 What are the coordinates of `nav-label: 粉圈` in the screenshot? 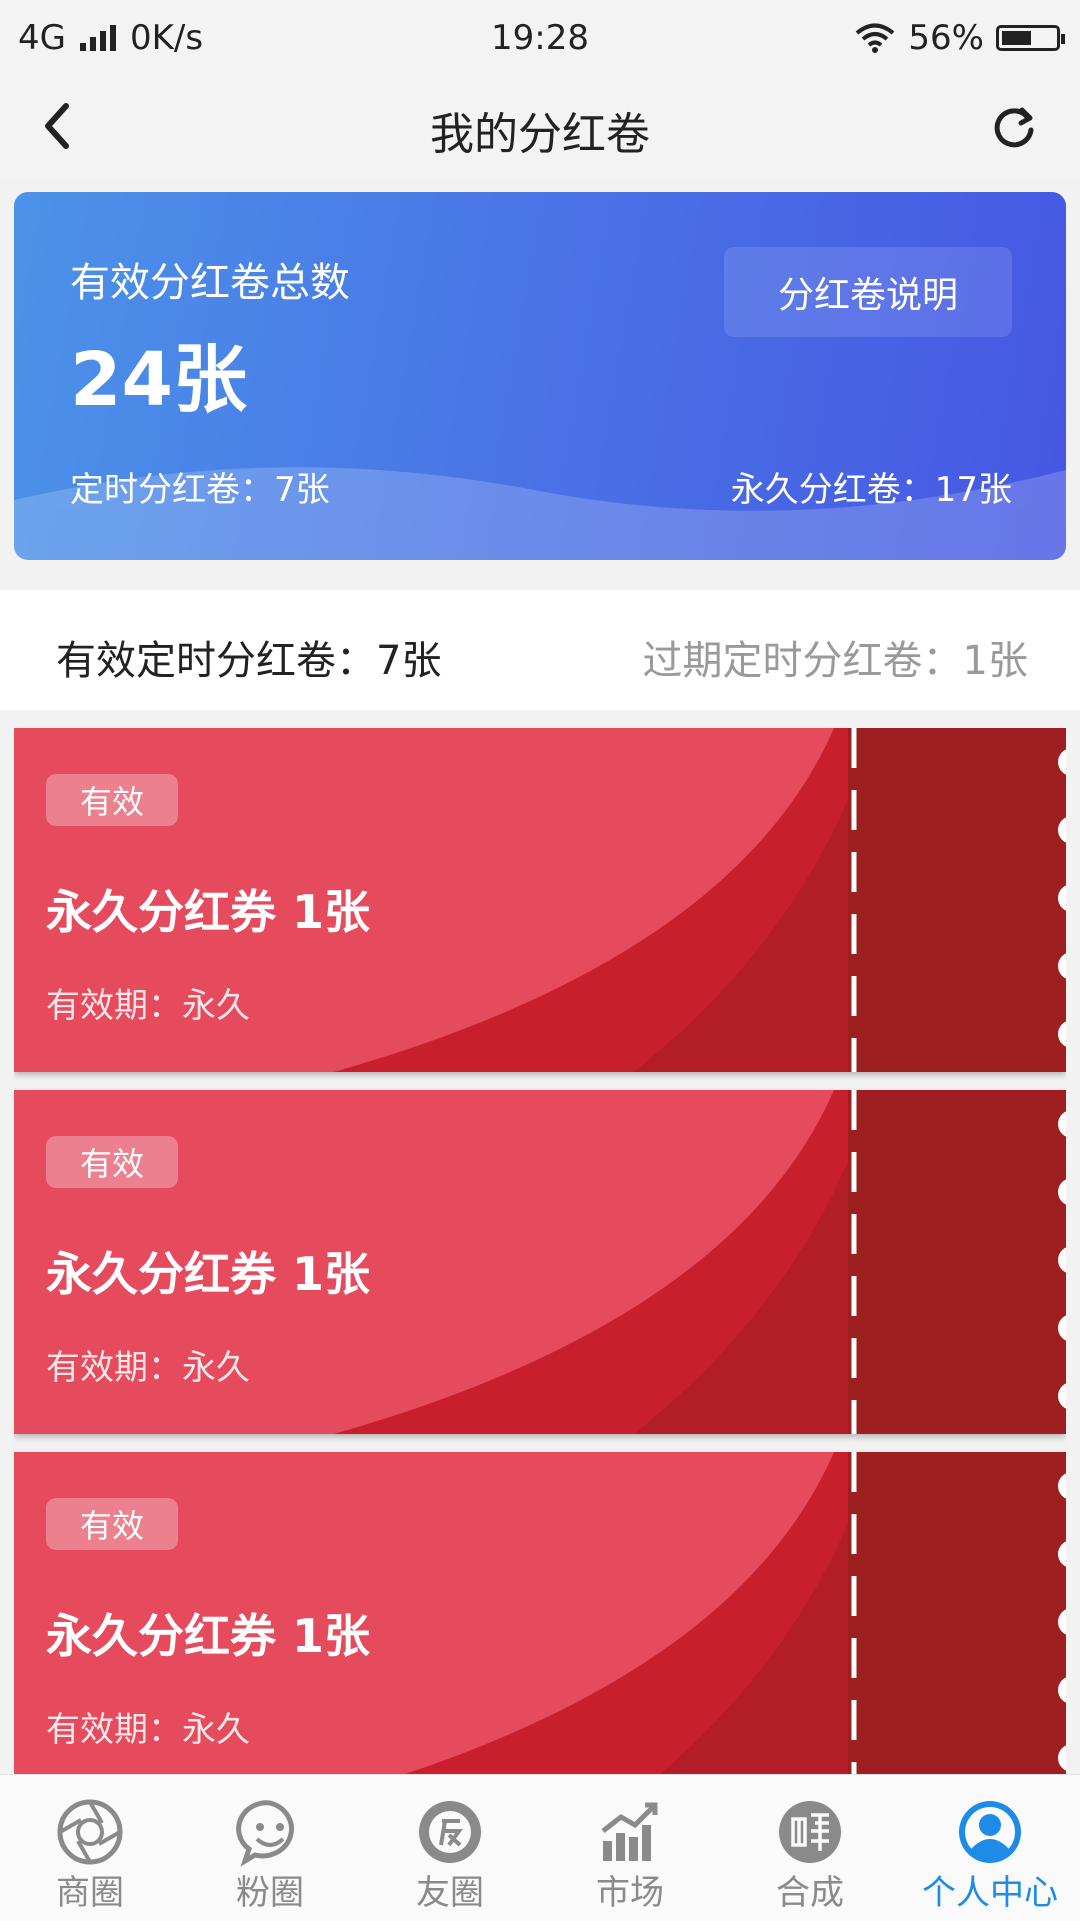 It's located at (270, 1893).